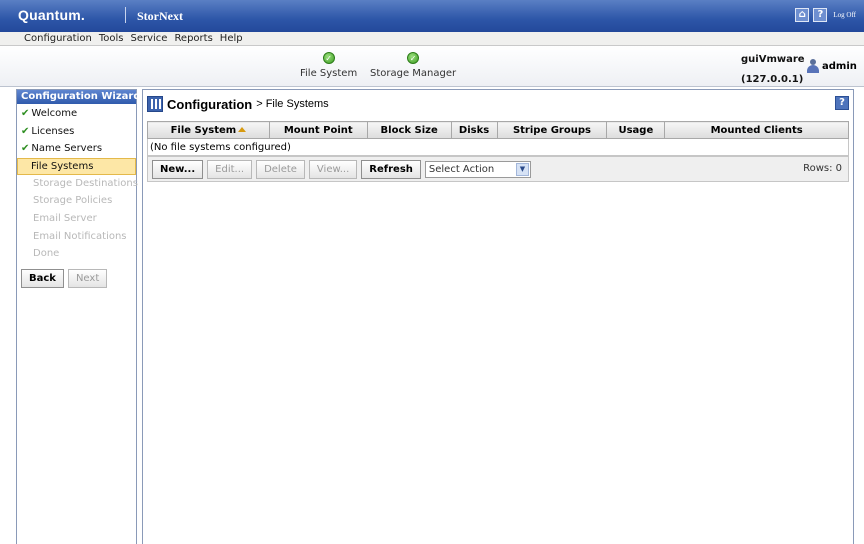  Describe the element at coordinates (53, 131) in the screenshot. I see `wizard-step-label: Licenses` at that location.